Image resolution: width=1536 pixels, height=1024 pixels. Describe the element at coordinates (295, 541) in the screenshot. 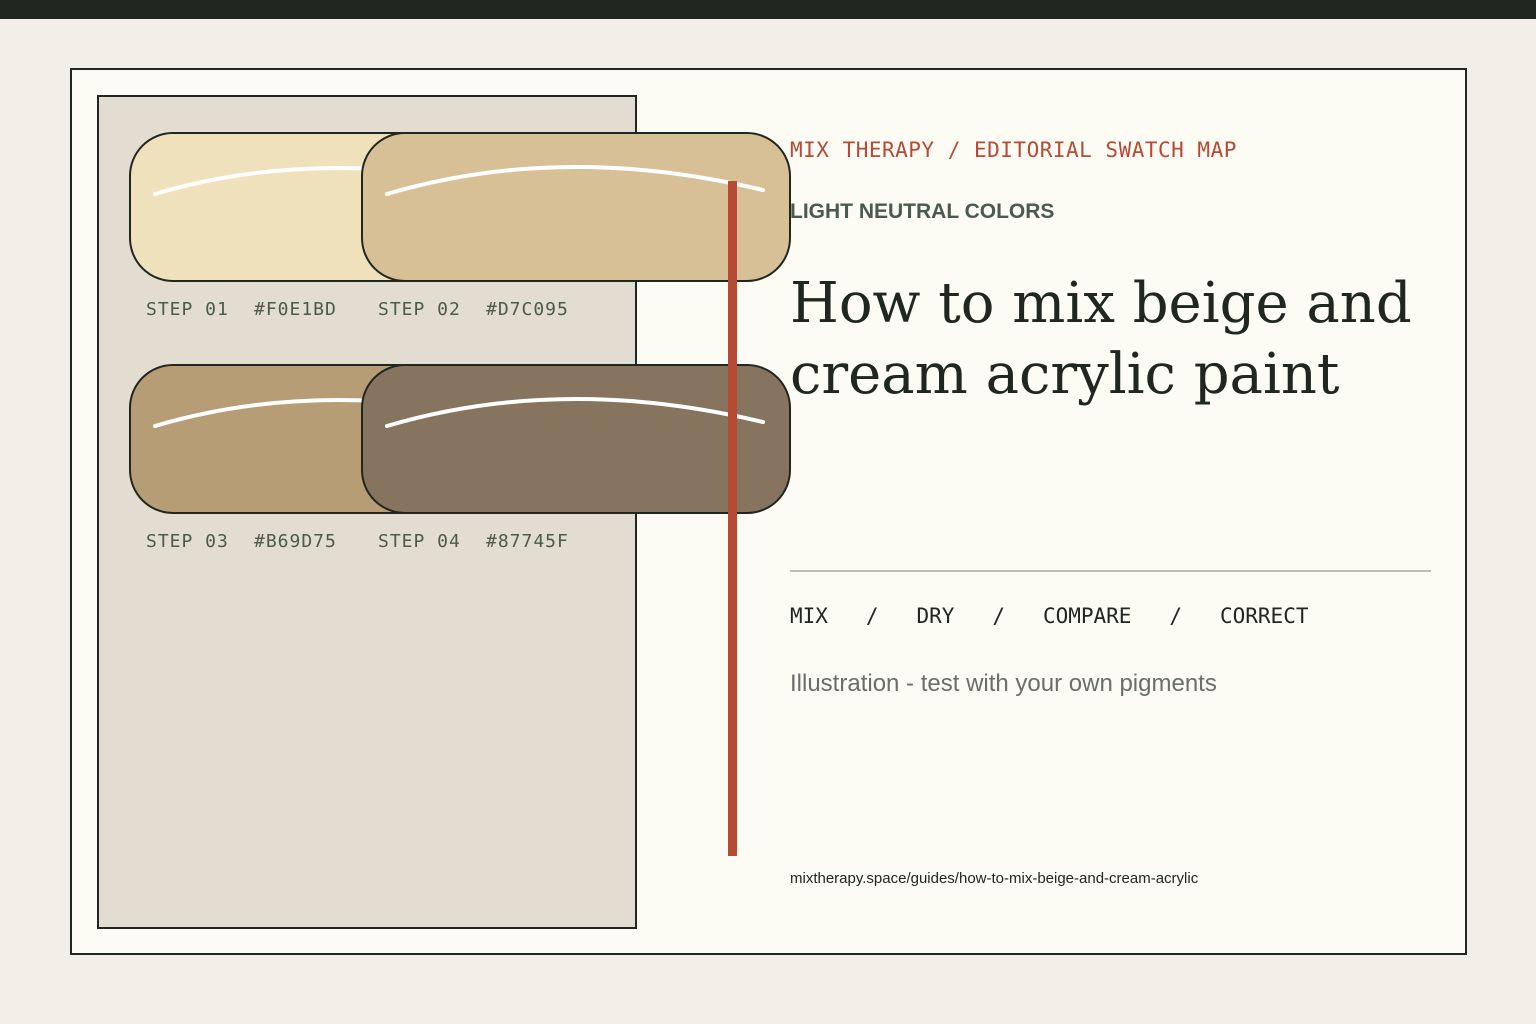

I see `swatch-hex-label: #B69D75` at that location.